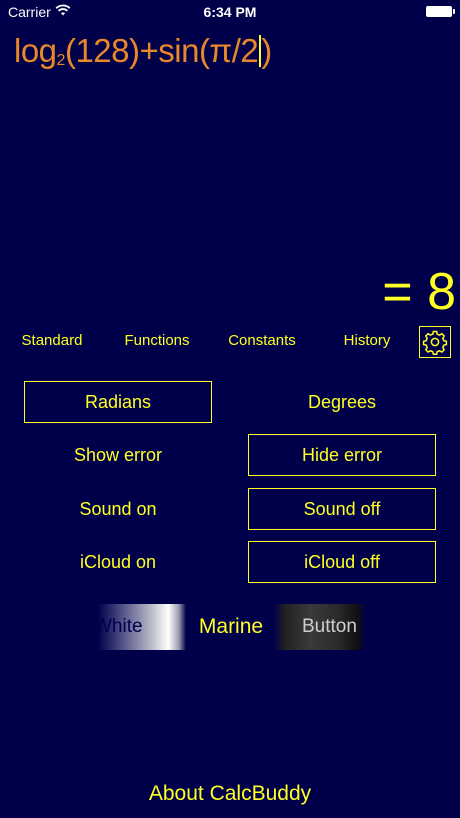 Image resolution: width=460 pixels, height=818 pixels. I want to click on theme-white-label: White, so click(120, 626).